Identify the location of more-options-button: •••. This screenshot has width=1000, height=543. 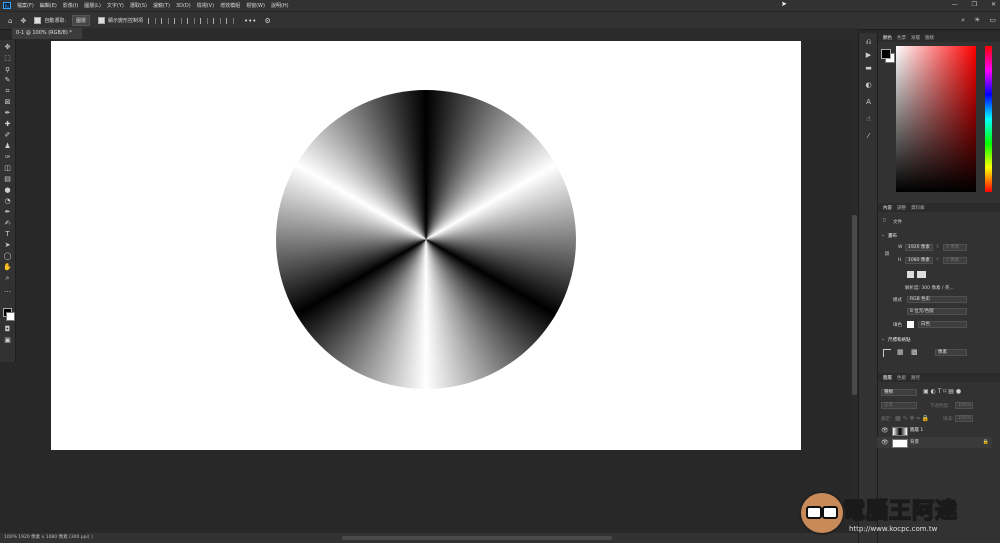
(250, 21).